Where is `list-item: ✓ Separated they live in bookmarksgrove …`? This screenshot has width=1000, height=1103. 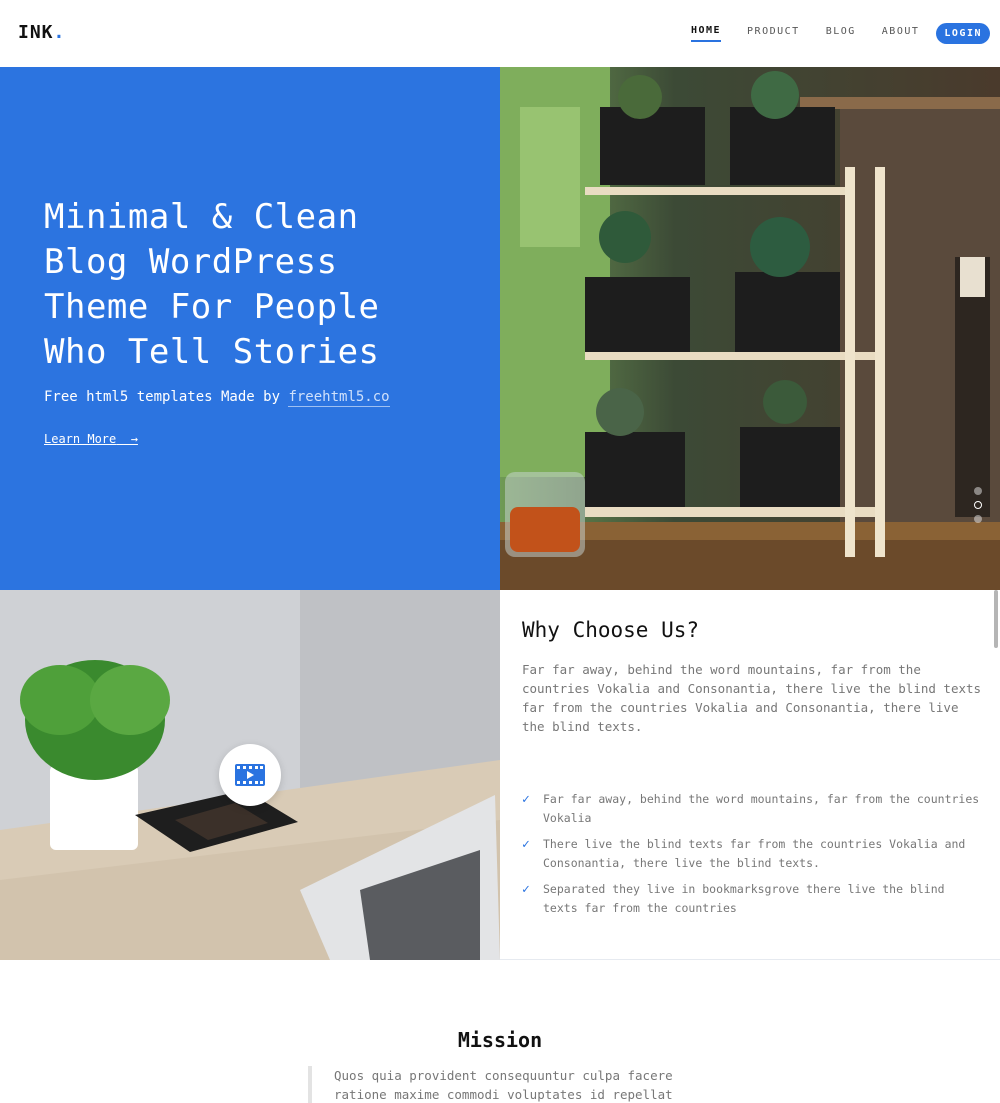 list-item: ✓ Separated they live in bookmarksgrove … is located at coordinates (752, 899).